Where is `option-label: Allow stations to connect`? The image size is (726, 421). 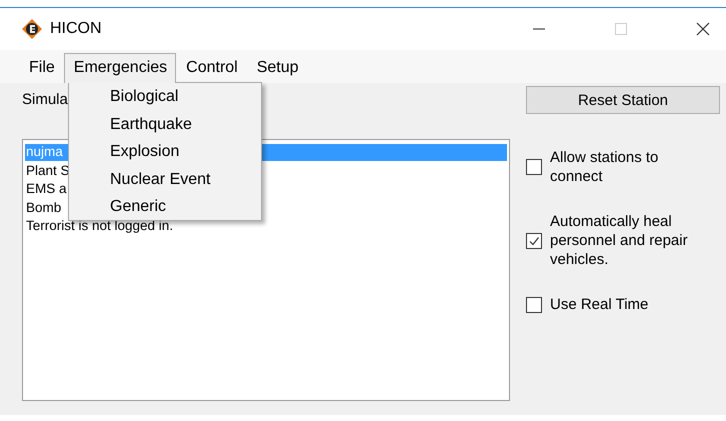
option-label: Allow stations to connect is located at coordinates (605, 167).